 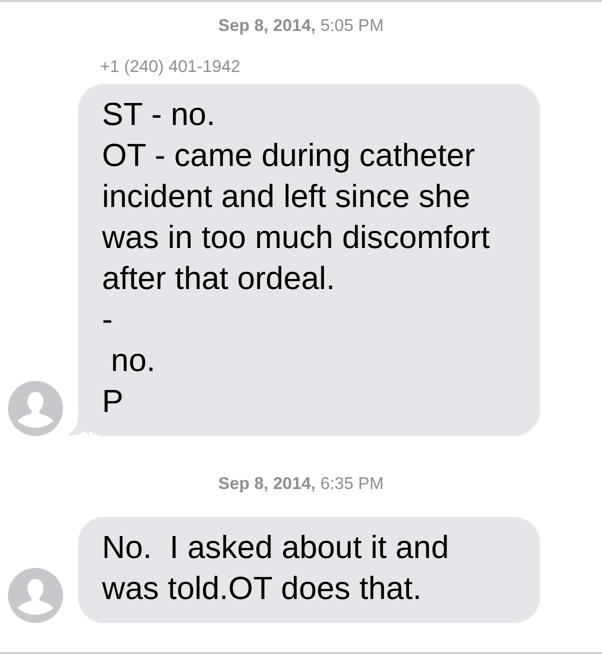 I want to click on timestamp: Sep 8, 2014, 6:35 PM, so click(x=301, y=484).